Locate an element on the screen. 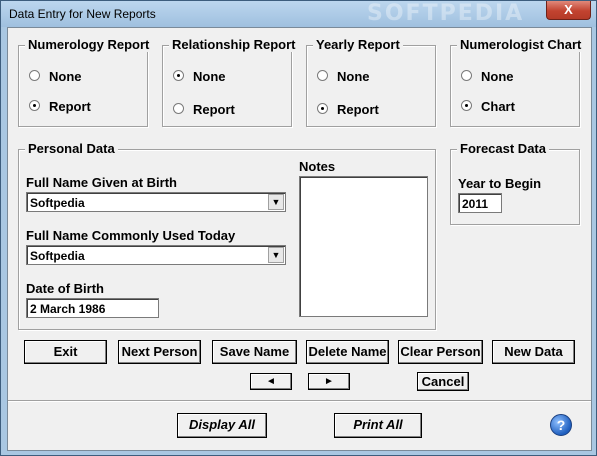  next-person-button: Next Person is located at coordinates (159, 352).